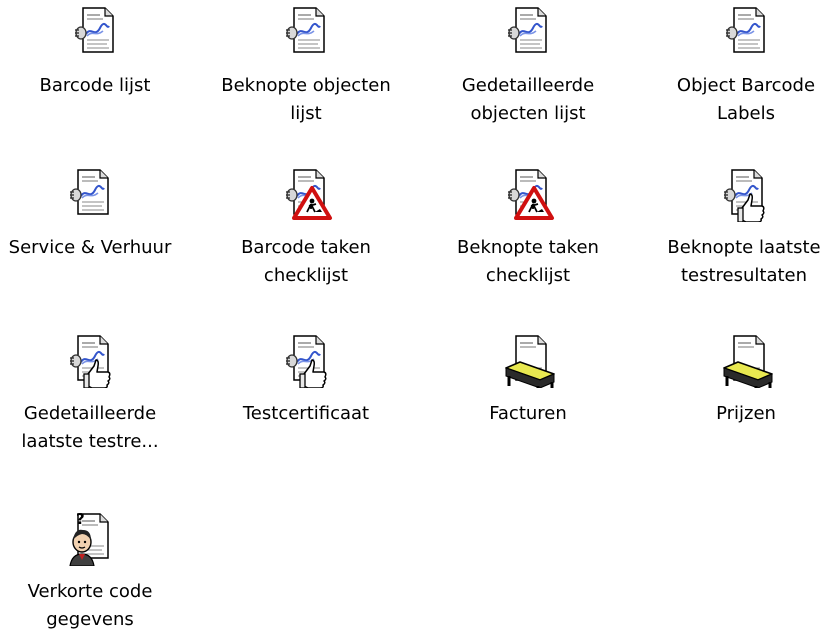 The height and width of the screenshot is (635, 834). Describe the element at coordinates (90, 605) in the screenshot. I see `report-item-label: Verkorte code gegevens` at that location.